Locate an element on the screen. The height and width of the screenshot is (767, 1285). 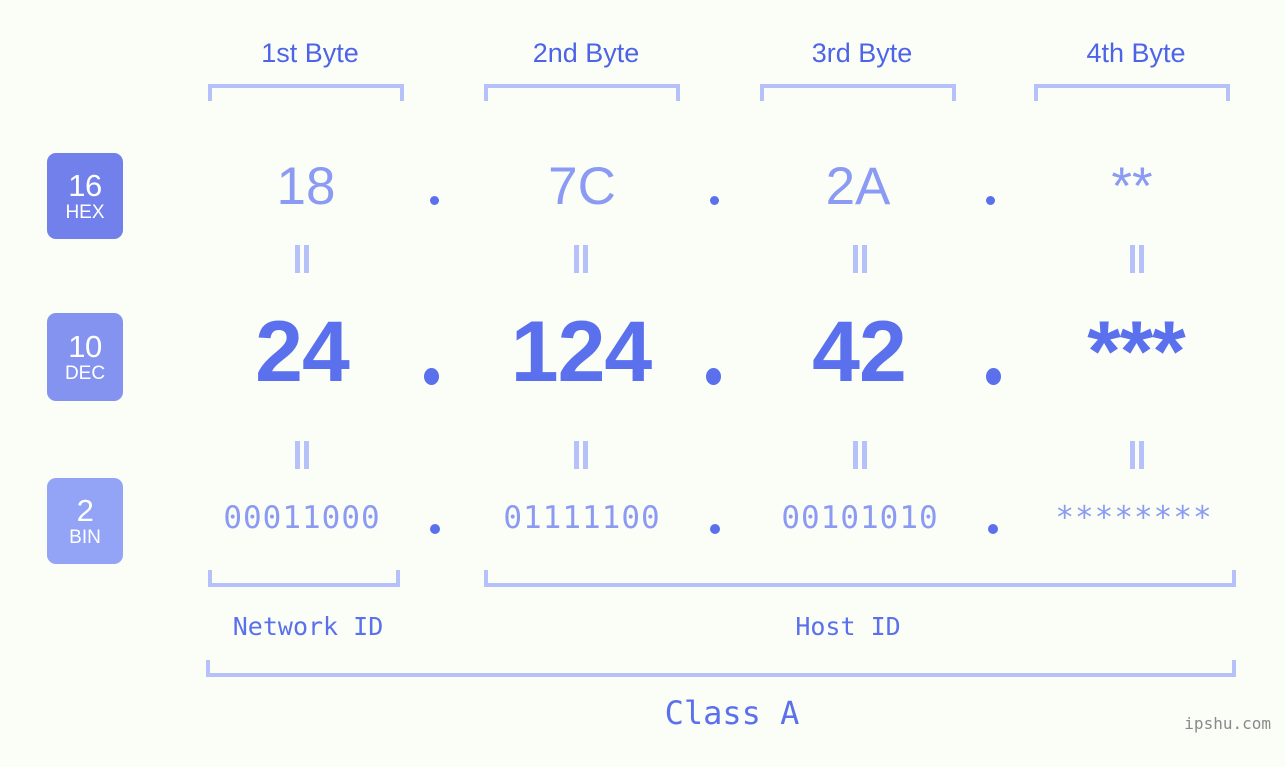
network-id-label: Network ID is located at coordinates (308, 626).